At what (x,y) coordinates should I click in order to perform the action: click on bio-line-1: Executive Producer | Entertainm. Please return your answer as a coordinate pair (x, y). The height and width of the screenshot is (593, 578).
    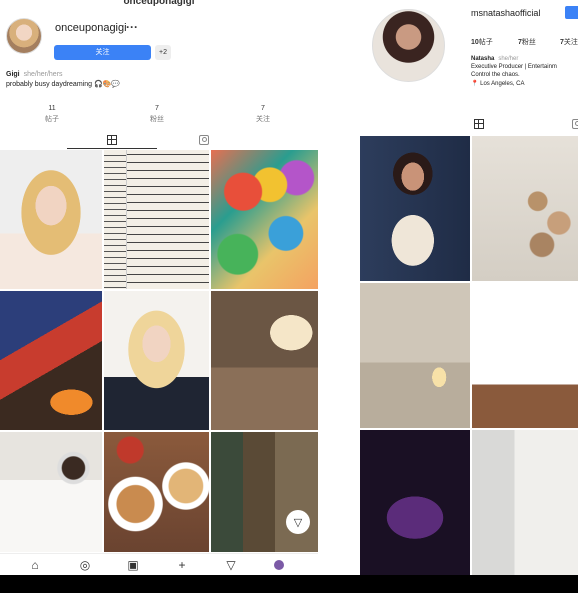
    Looking at the image, I should click on (514, 67).